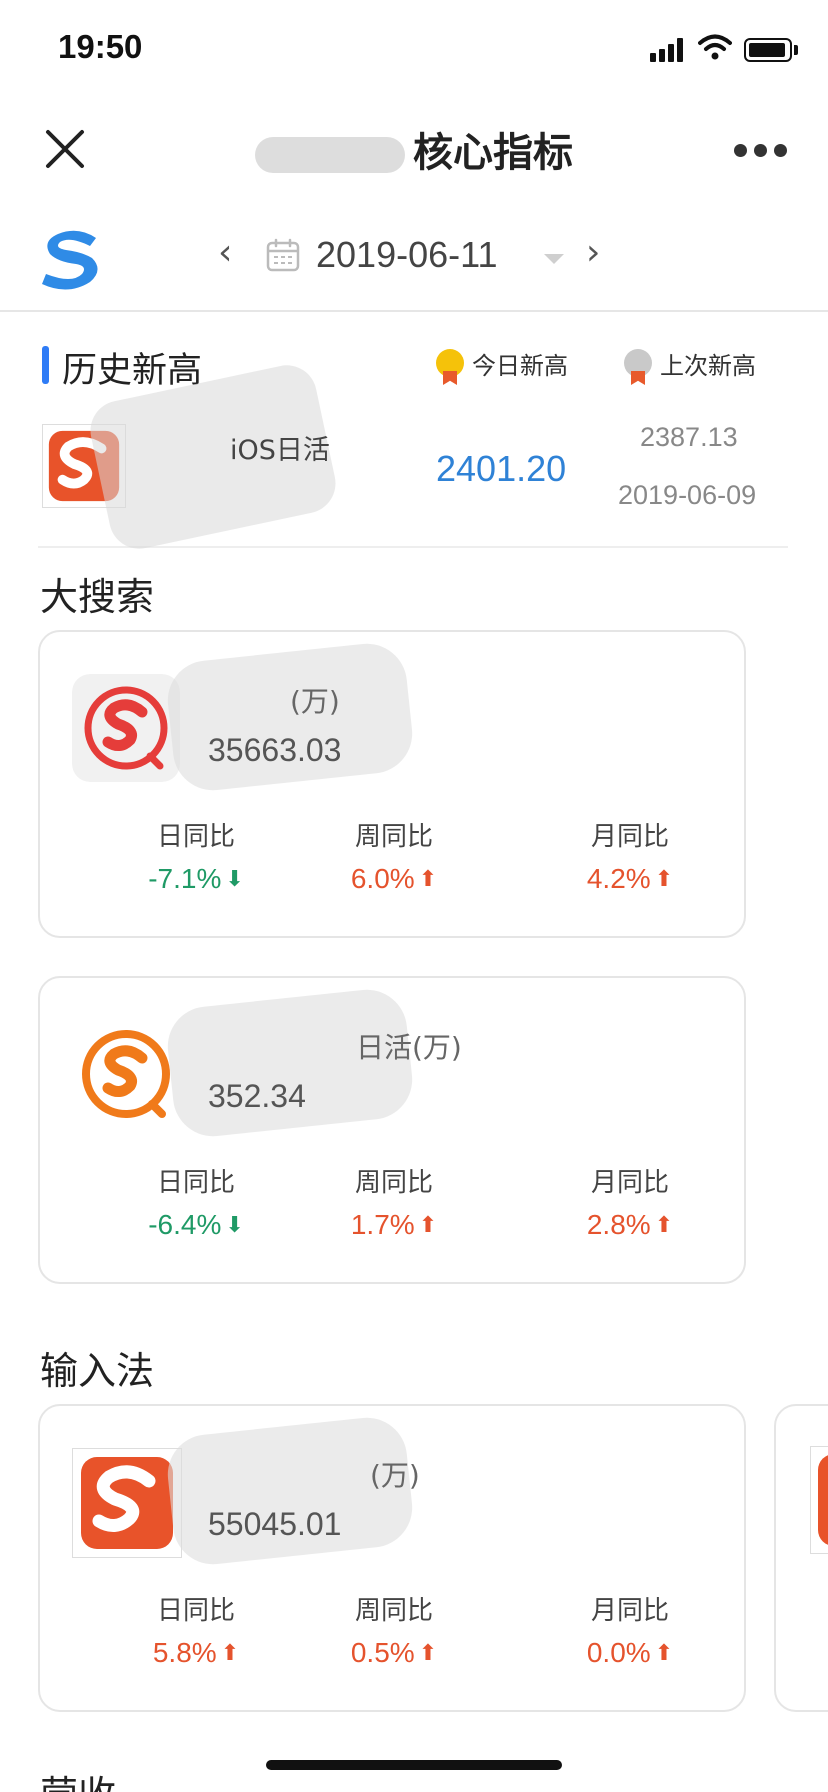 The height and width of the screenshot is (1792, 828). What do you see at coordinates (97, 597) in the screenshot?
I see `section-title-search: 大搜索` at bounding box center [97, 597].